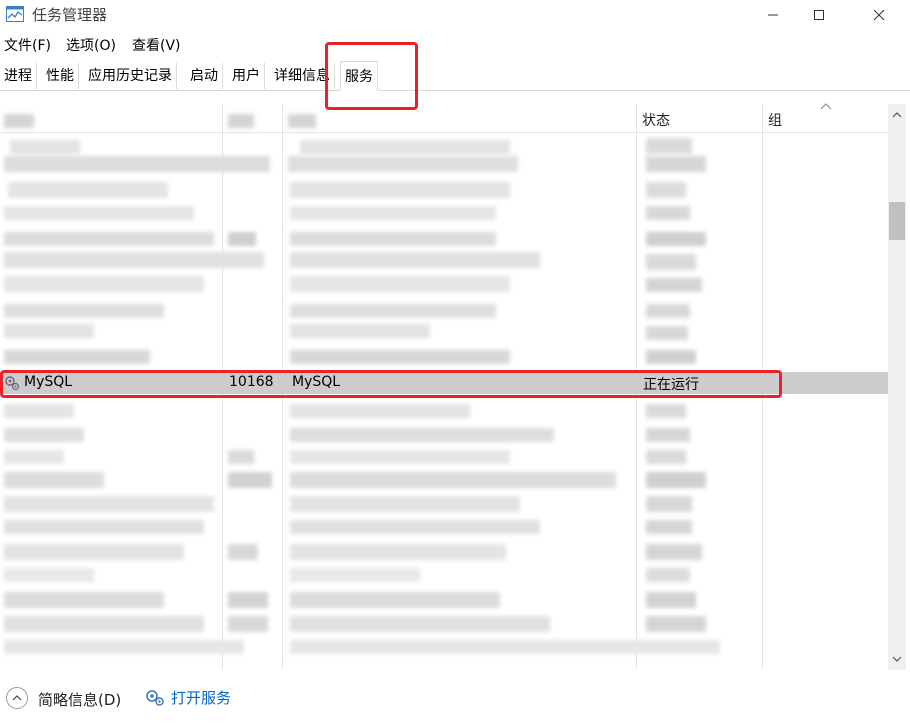  Describe the element at coordinates (27, 45) in the screenshot. I see `menu-file: 文件(F)` at that location.